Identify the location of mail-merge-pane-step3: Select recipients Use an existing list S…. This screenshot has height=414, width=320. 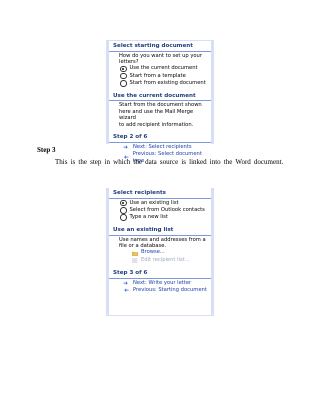
(160, 252).